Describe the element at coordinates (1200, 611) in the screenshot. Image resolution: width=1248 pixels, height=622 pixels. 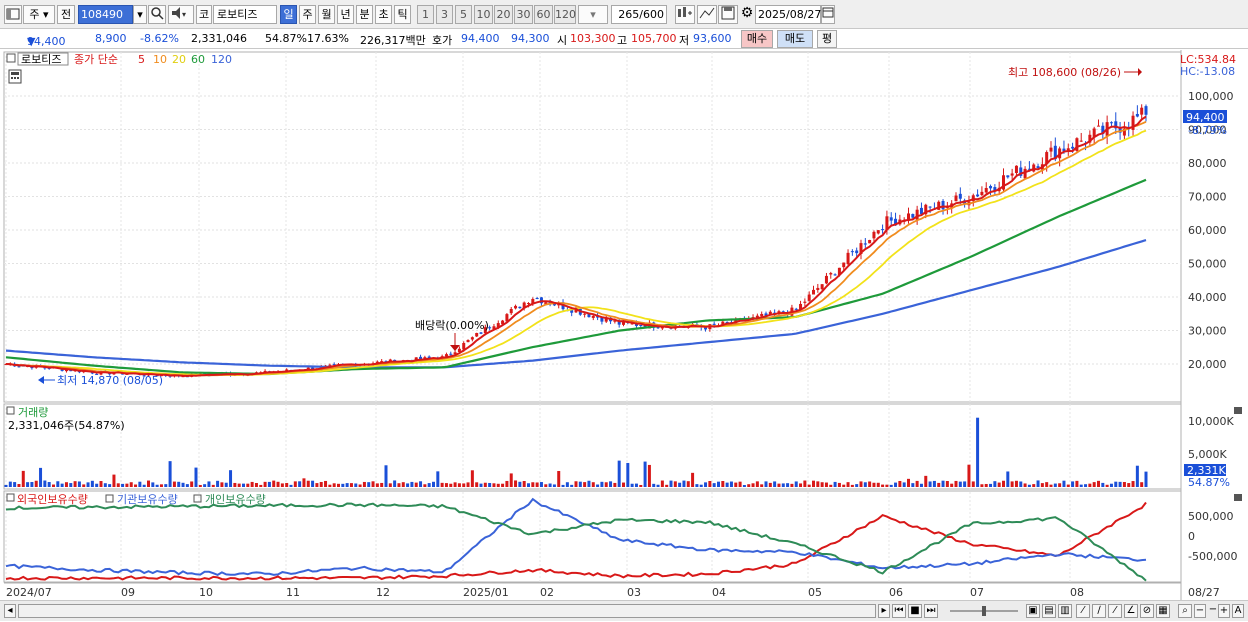
I see `zoom-out-icon: −` at that location.